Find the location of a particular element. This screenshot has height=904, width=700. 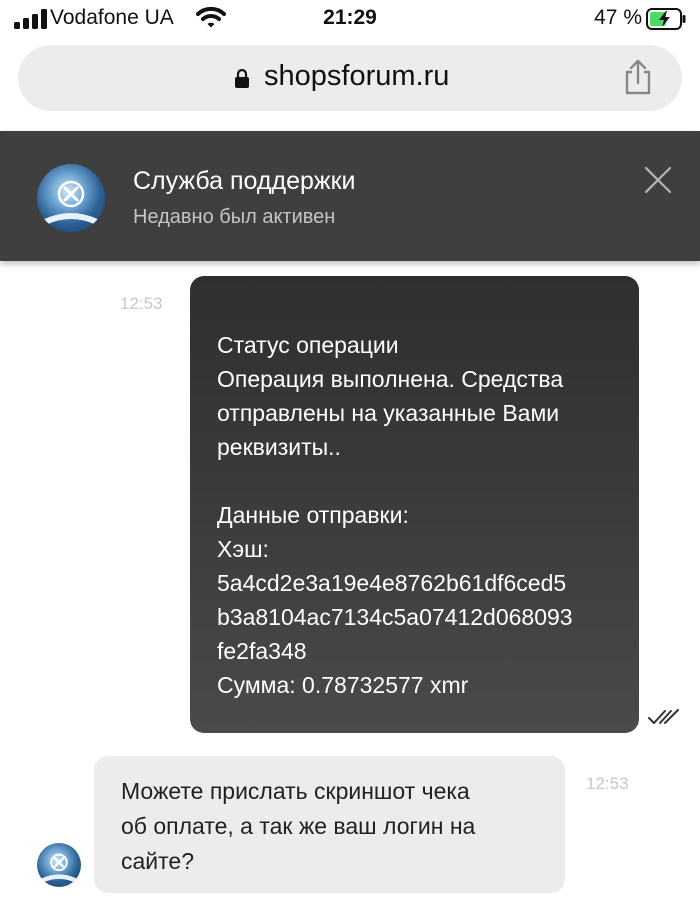

chat-header: Служба поддержки Недавно был активен is located at coordinates (350, 196).